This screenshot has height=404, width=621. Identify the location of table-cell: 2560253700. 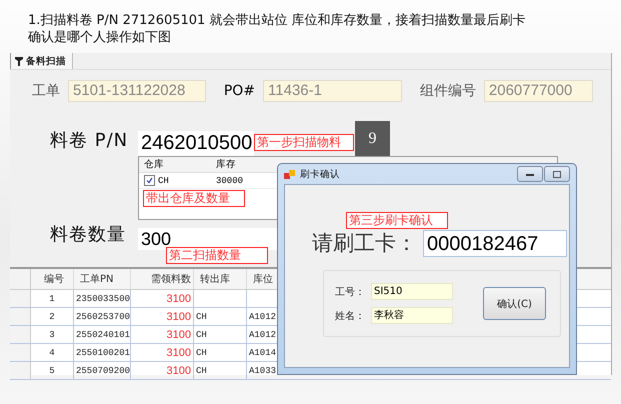
(102, 316).